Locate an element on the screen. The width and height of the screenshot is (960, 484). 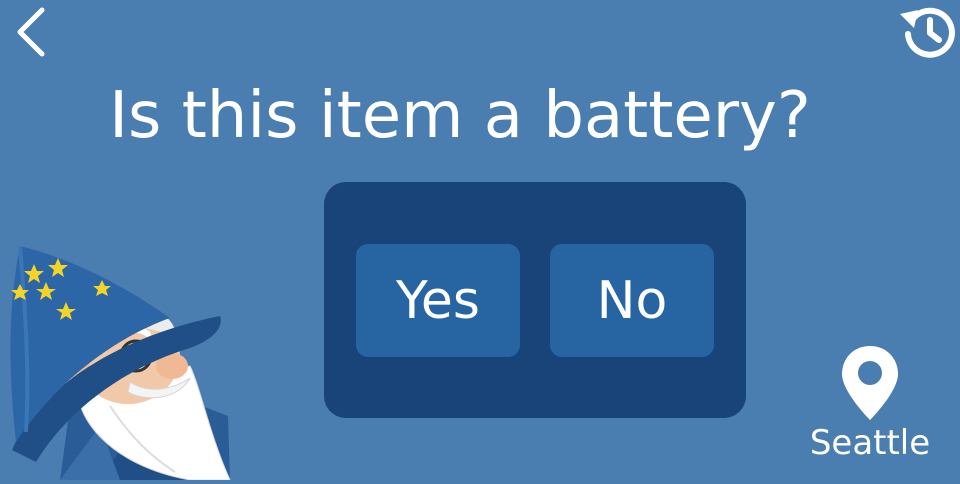
location-selector: Seattle is located at coordinates (870, 409).